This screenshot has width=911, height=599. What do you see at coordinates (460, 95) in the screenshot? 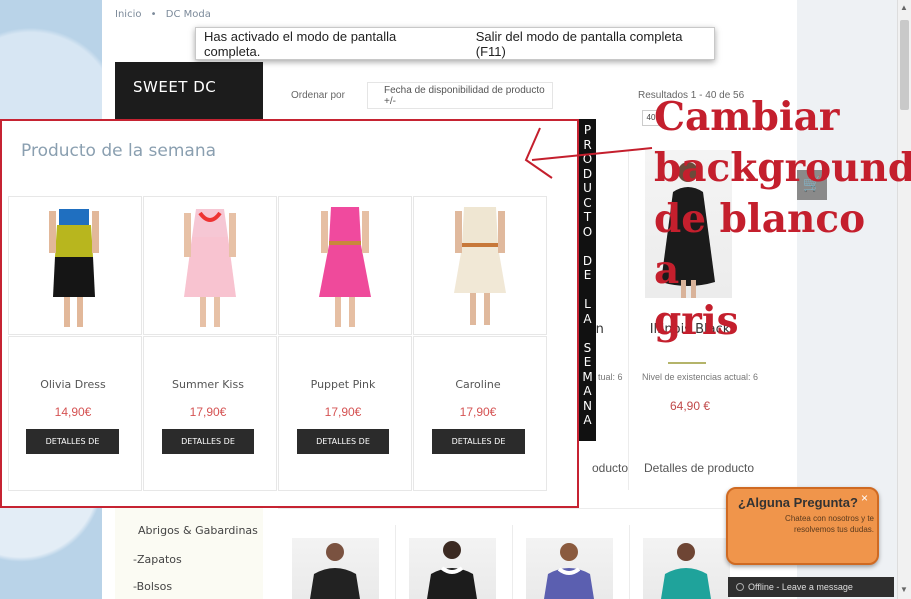
I see `sort-select: Fecha de disponibilidad de producto +/-` at bounding box center [460, 95].